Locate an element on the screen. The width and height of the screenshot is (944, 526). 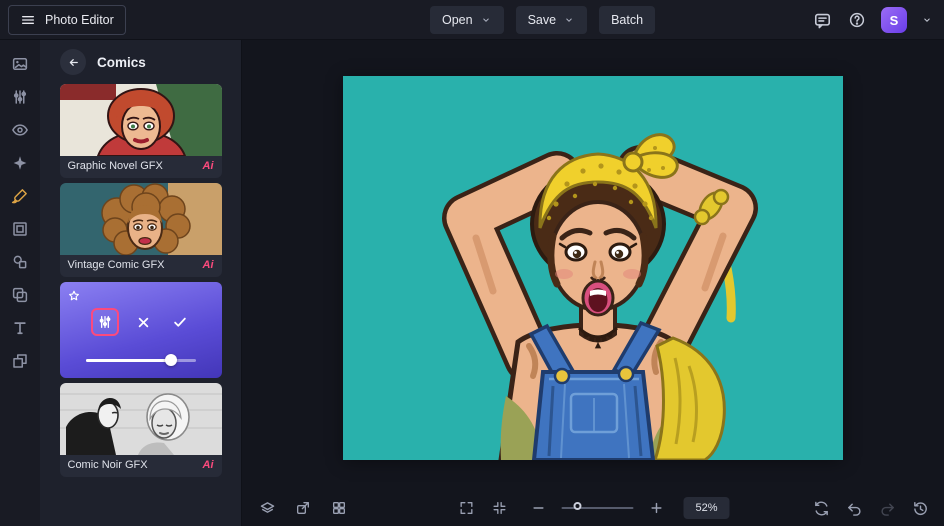
topbar-actions: Open Save Batch is located at coordinates (543, 20).